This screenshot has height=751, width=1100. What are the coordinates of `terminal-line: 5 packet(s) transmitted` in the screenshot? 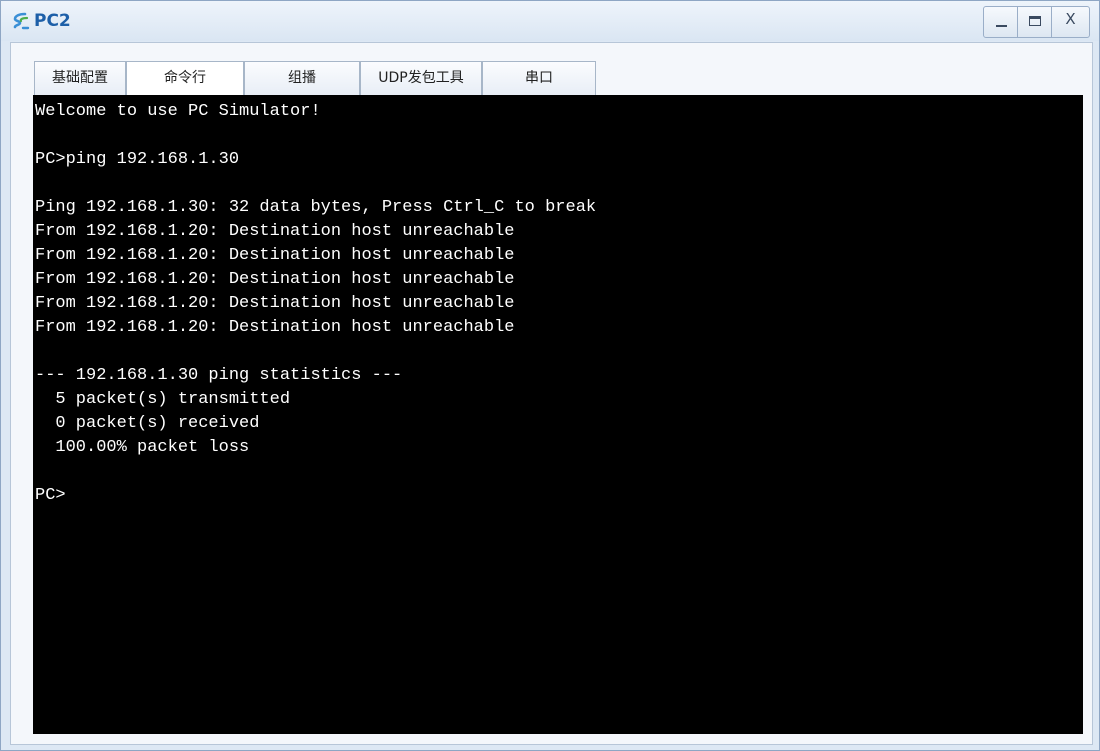 It's located at (163, 399).